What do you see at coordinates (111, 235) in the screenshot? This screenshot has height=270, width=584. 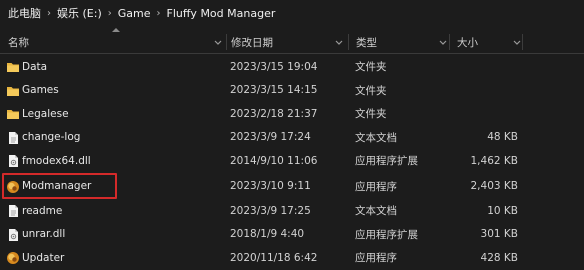 I see `name-cell: unrar.dll` at bounding box center [111, 235].